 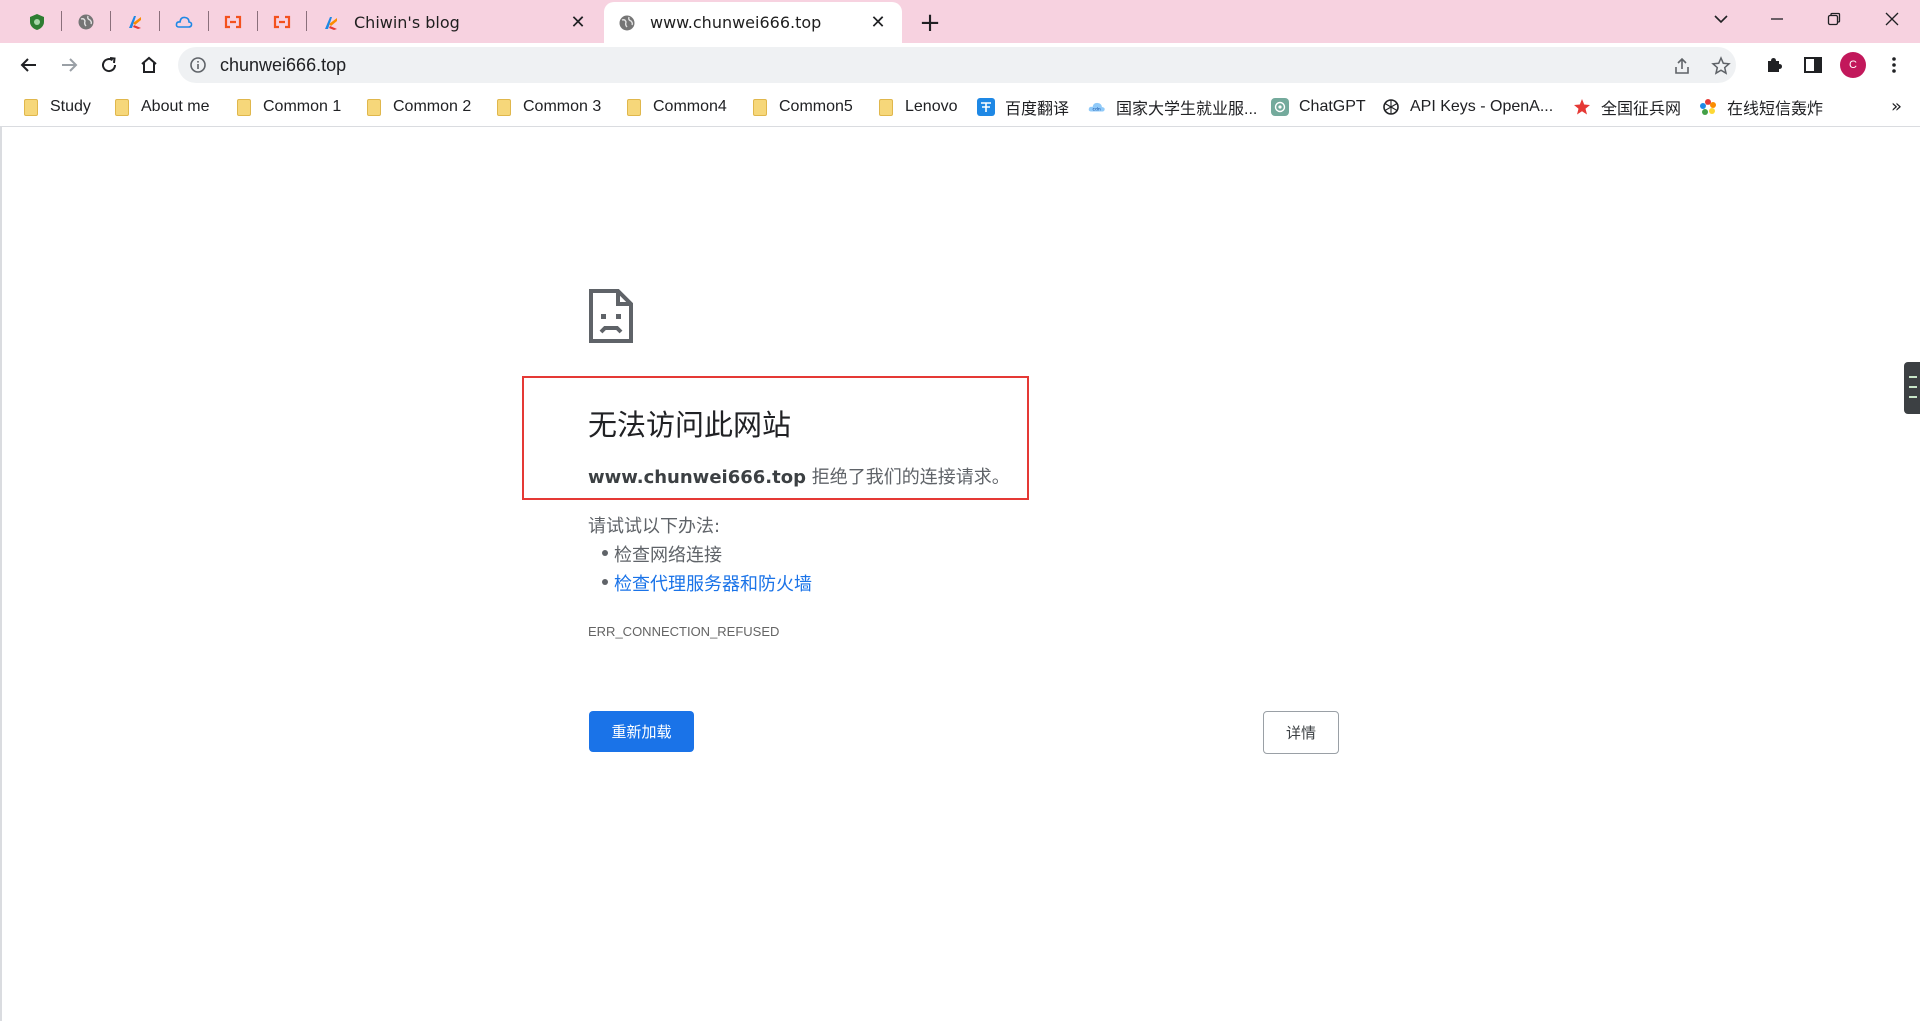 What do you see at coordinates (957, 65) in the screenshot?
I see `address-bar: chunwei666.top` at bounding box center [957, 65].